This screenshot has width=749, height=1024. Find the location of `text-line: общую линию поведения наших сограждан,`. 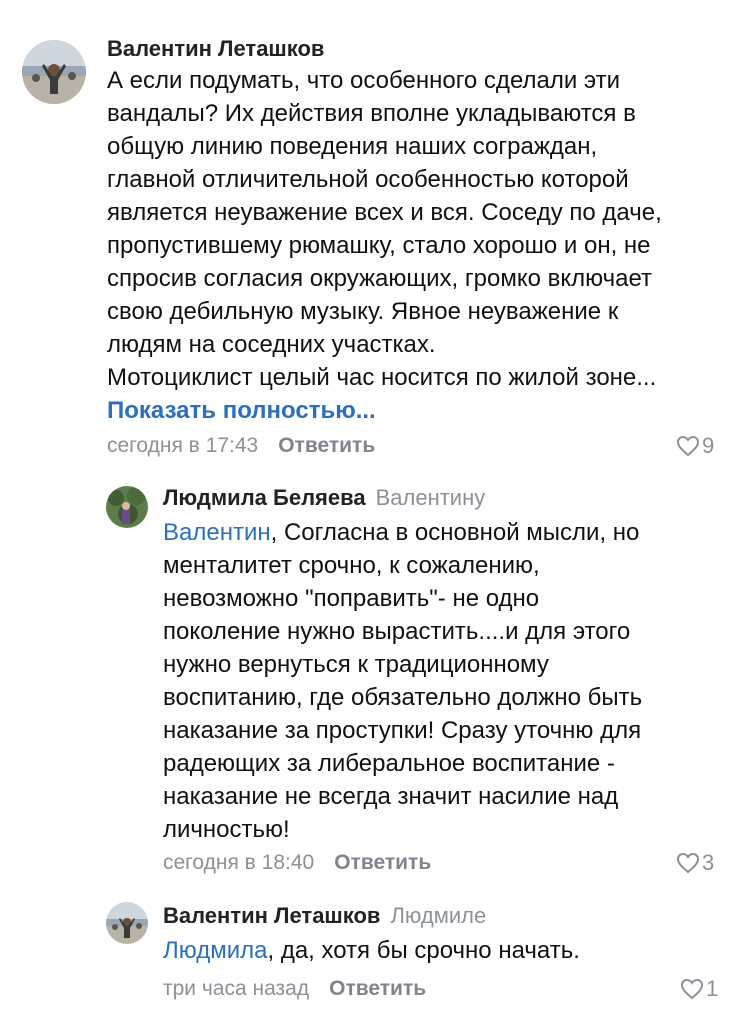

text-line: общую линию поведения наших сограждан, is located at coordinates (352, 146).